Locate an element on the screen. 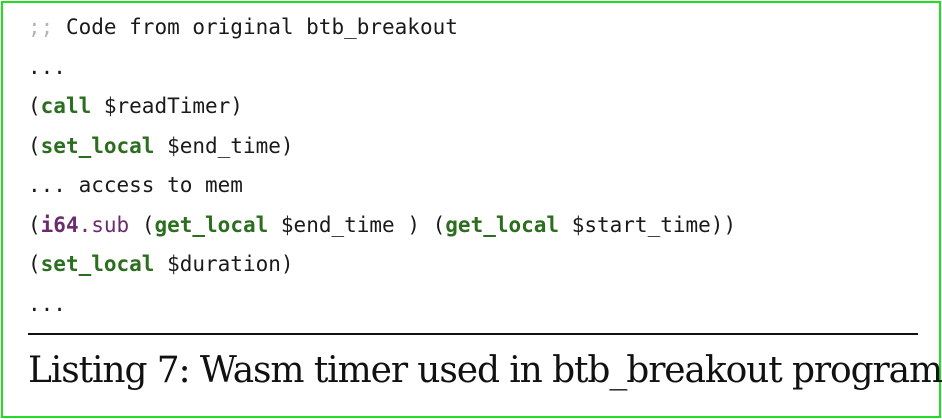 The image size is (942, 419). type-i64: i64 is located at coordinates (59, 224).